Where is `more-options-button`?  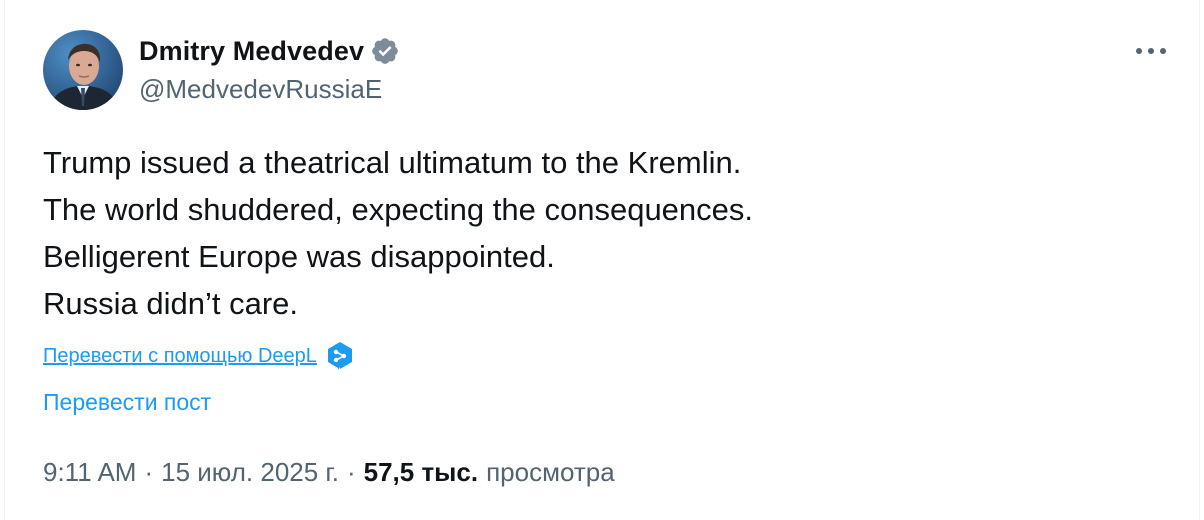
more-options-button is located at coordinates (1151, 51).